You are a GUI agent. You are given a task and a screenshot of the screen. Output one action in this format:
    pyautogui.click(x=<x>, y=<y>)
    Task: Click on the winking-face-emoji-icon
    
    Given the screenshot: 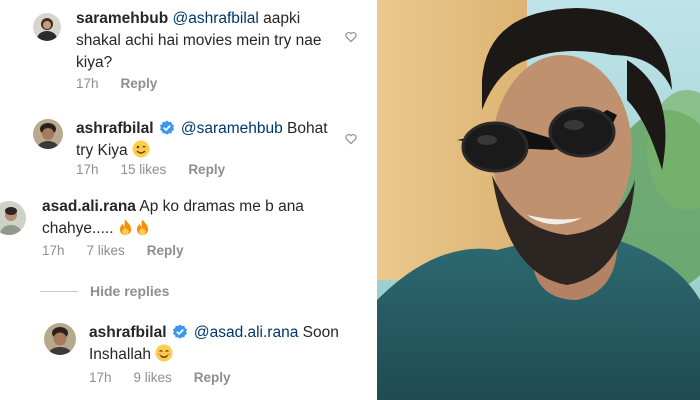 What is the action you would take?
    pyautogui.click(x=141, y=149)
    